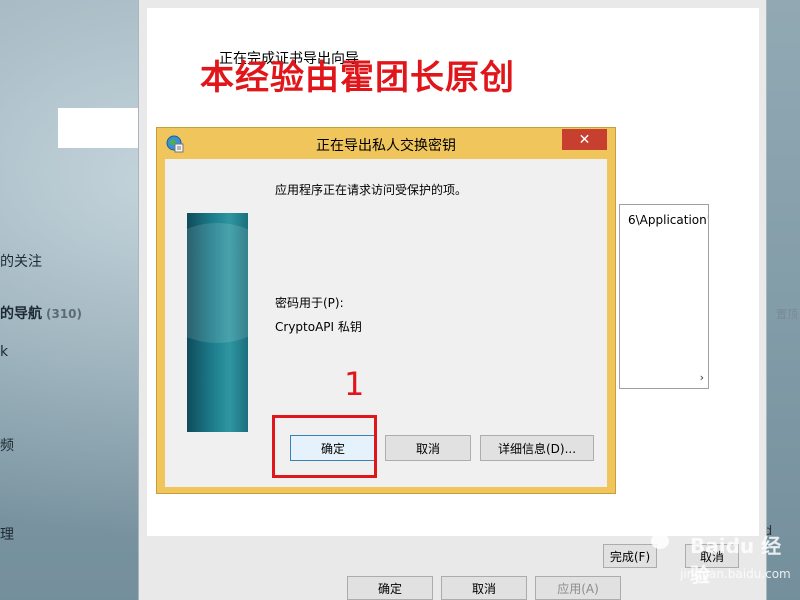  I want to click on scroll-right-icon: ›, so click(702, 377).